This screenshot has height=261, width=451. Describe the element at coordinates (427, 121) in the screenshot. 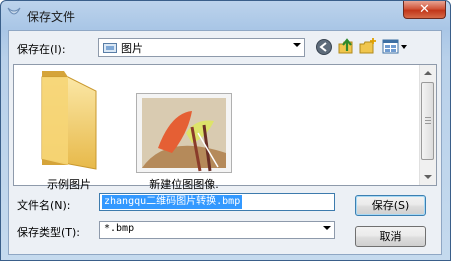

I see `scrollbar-thumb` at that location.